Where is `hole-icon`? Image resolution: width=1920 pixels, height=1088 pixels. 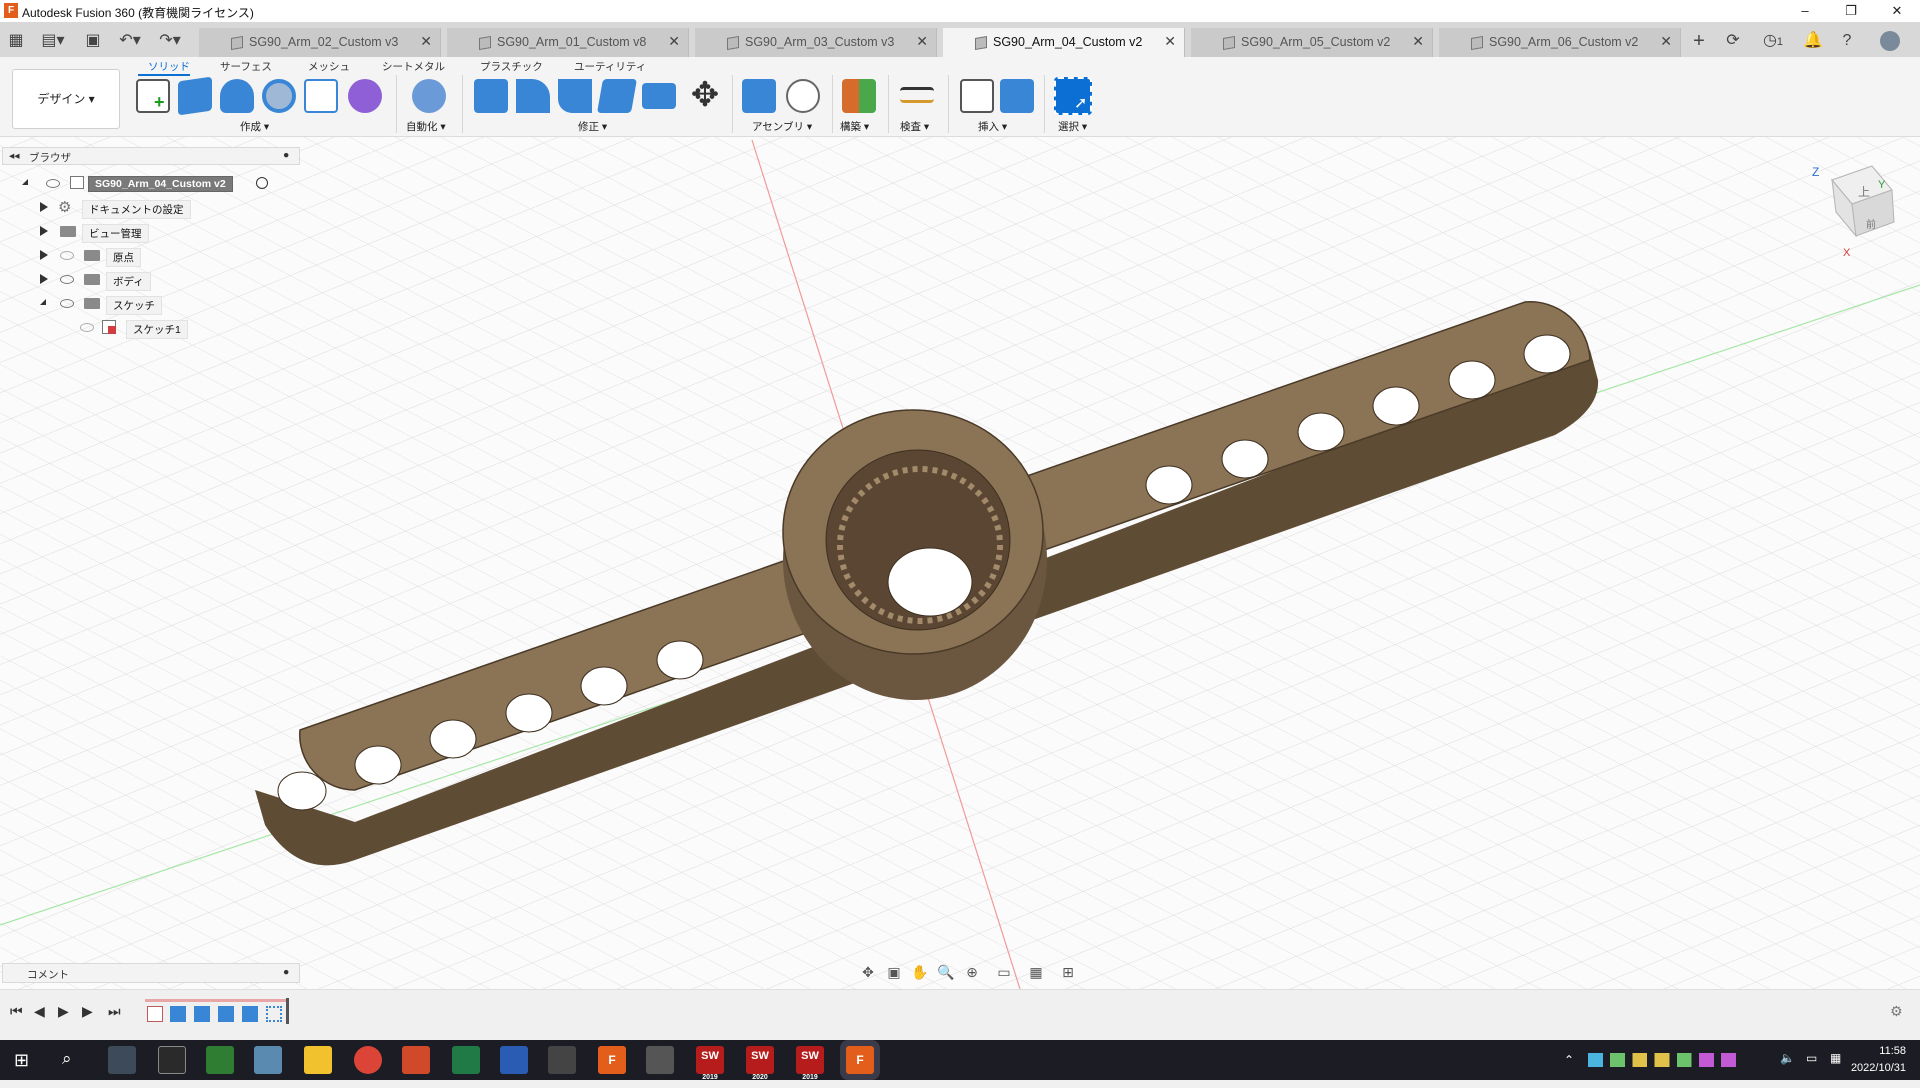
hole-icon is located at coordinates (279, 96).